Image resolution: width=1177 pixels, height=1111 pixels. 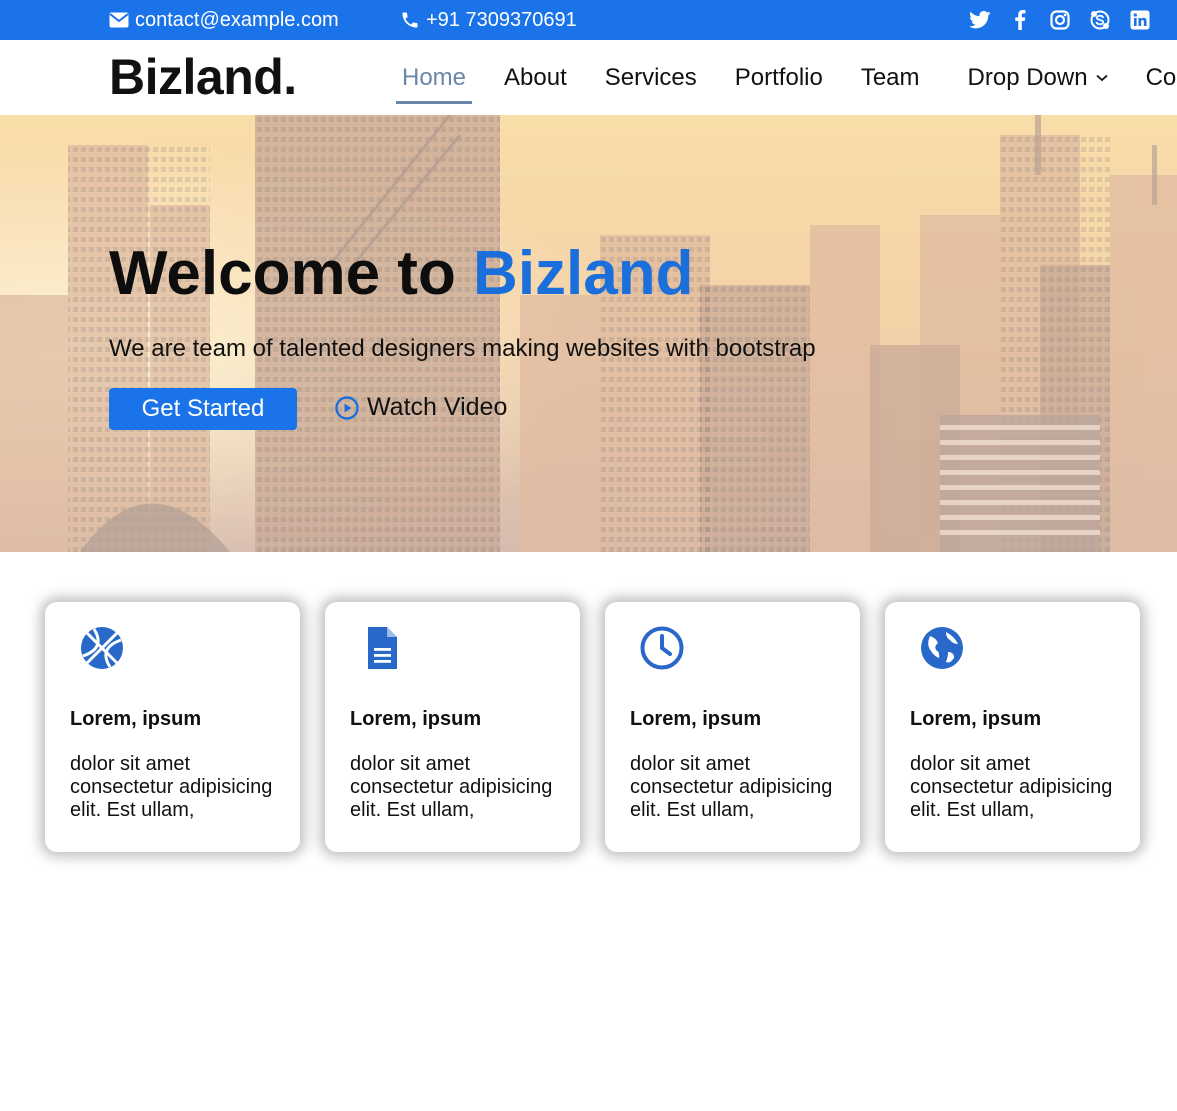 I want to click on hero-title: Welcome to Bizland, so click(x=401, y=273).